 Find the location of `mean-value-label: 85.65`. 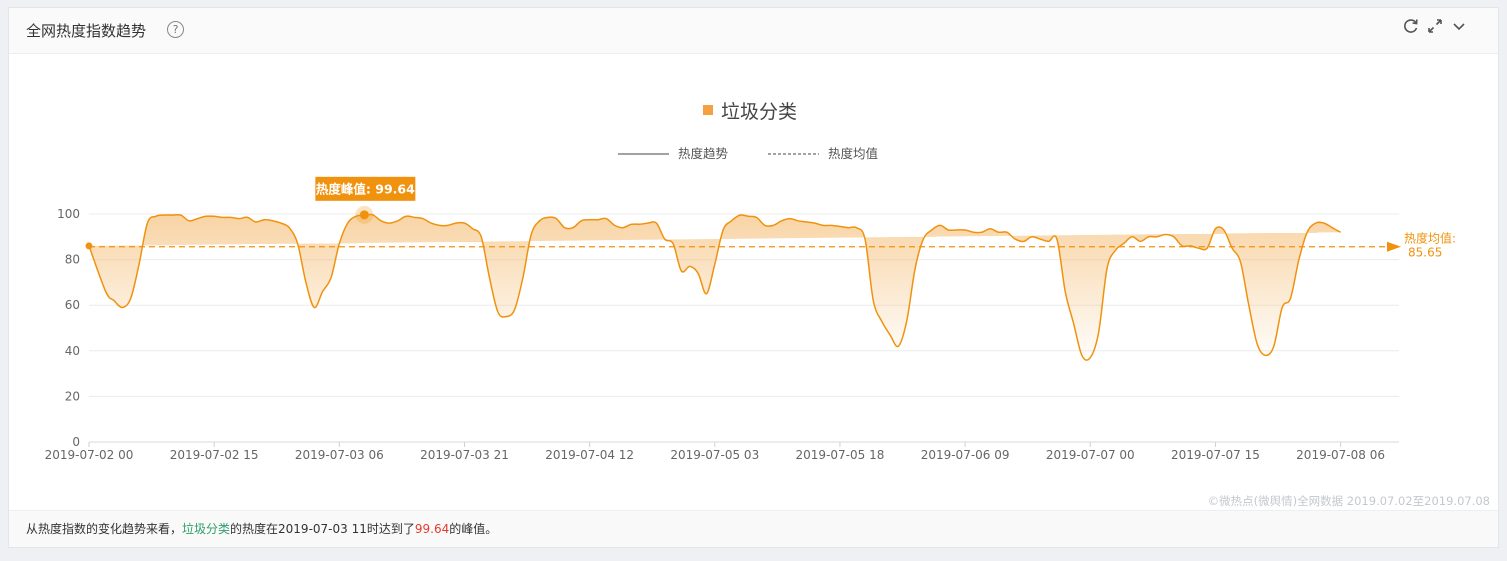

mean-value-label: 85.65 is located at coordinates (1425, 253).